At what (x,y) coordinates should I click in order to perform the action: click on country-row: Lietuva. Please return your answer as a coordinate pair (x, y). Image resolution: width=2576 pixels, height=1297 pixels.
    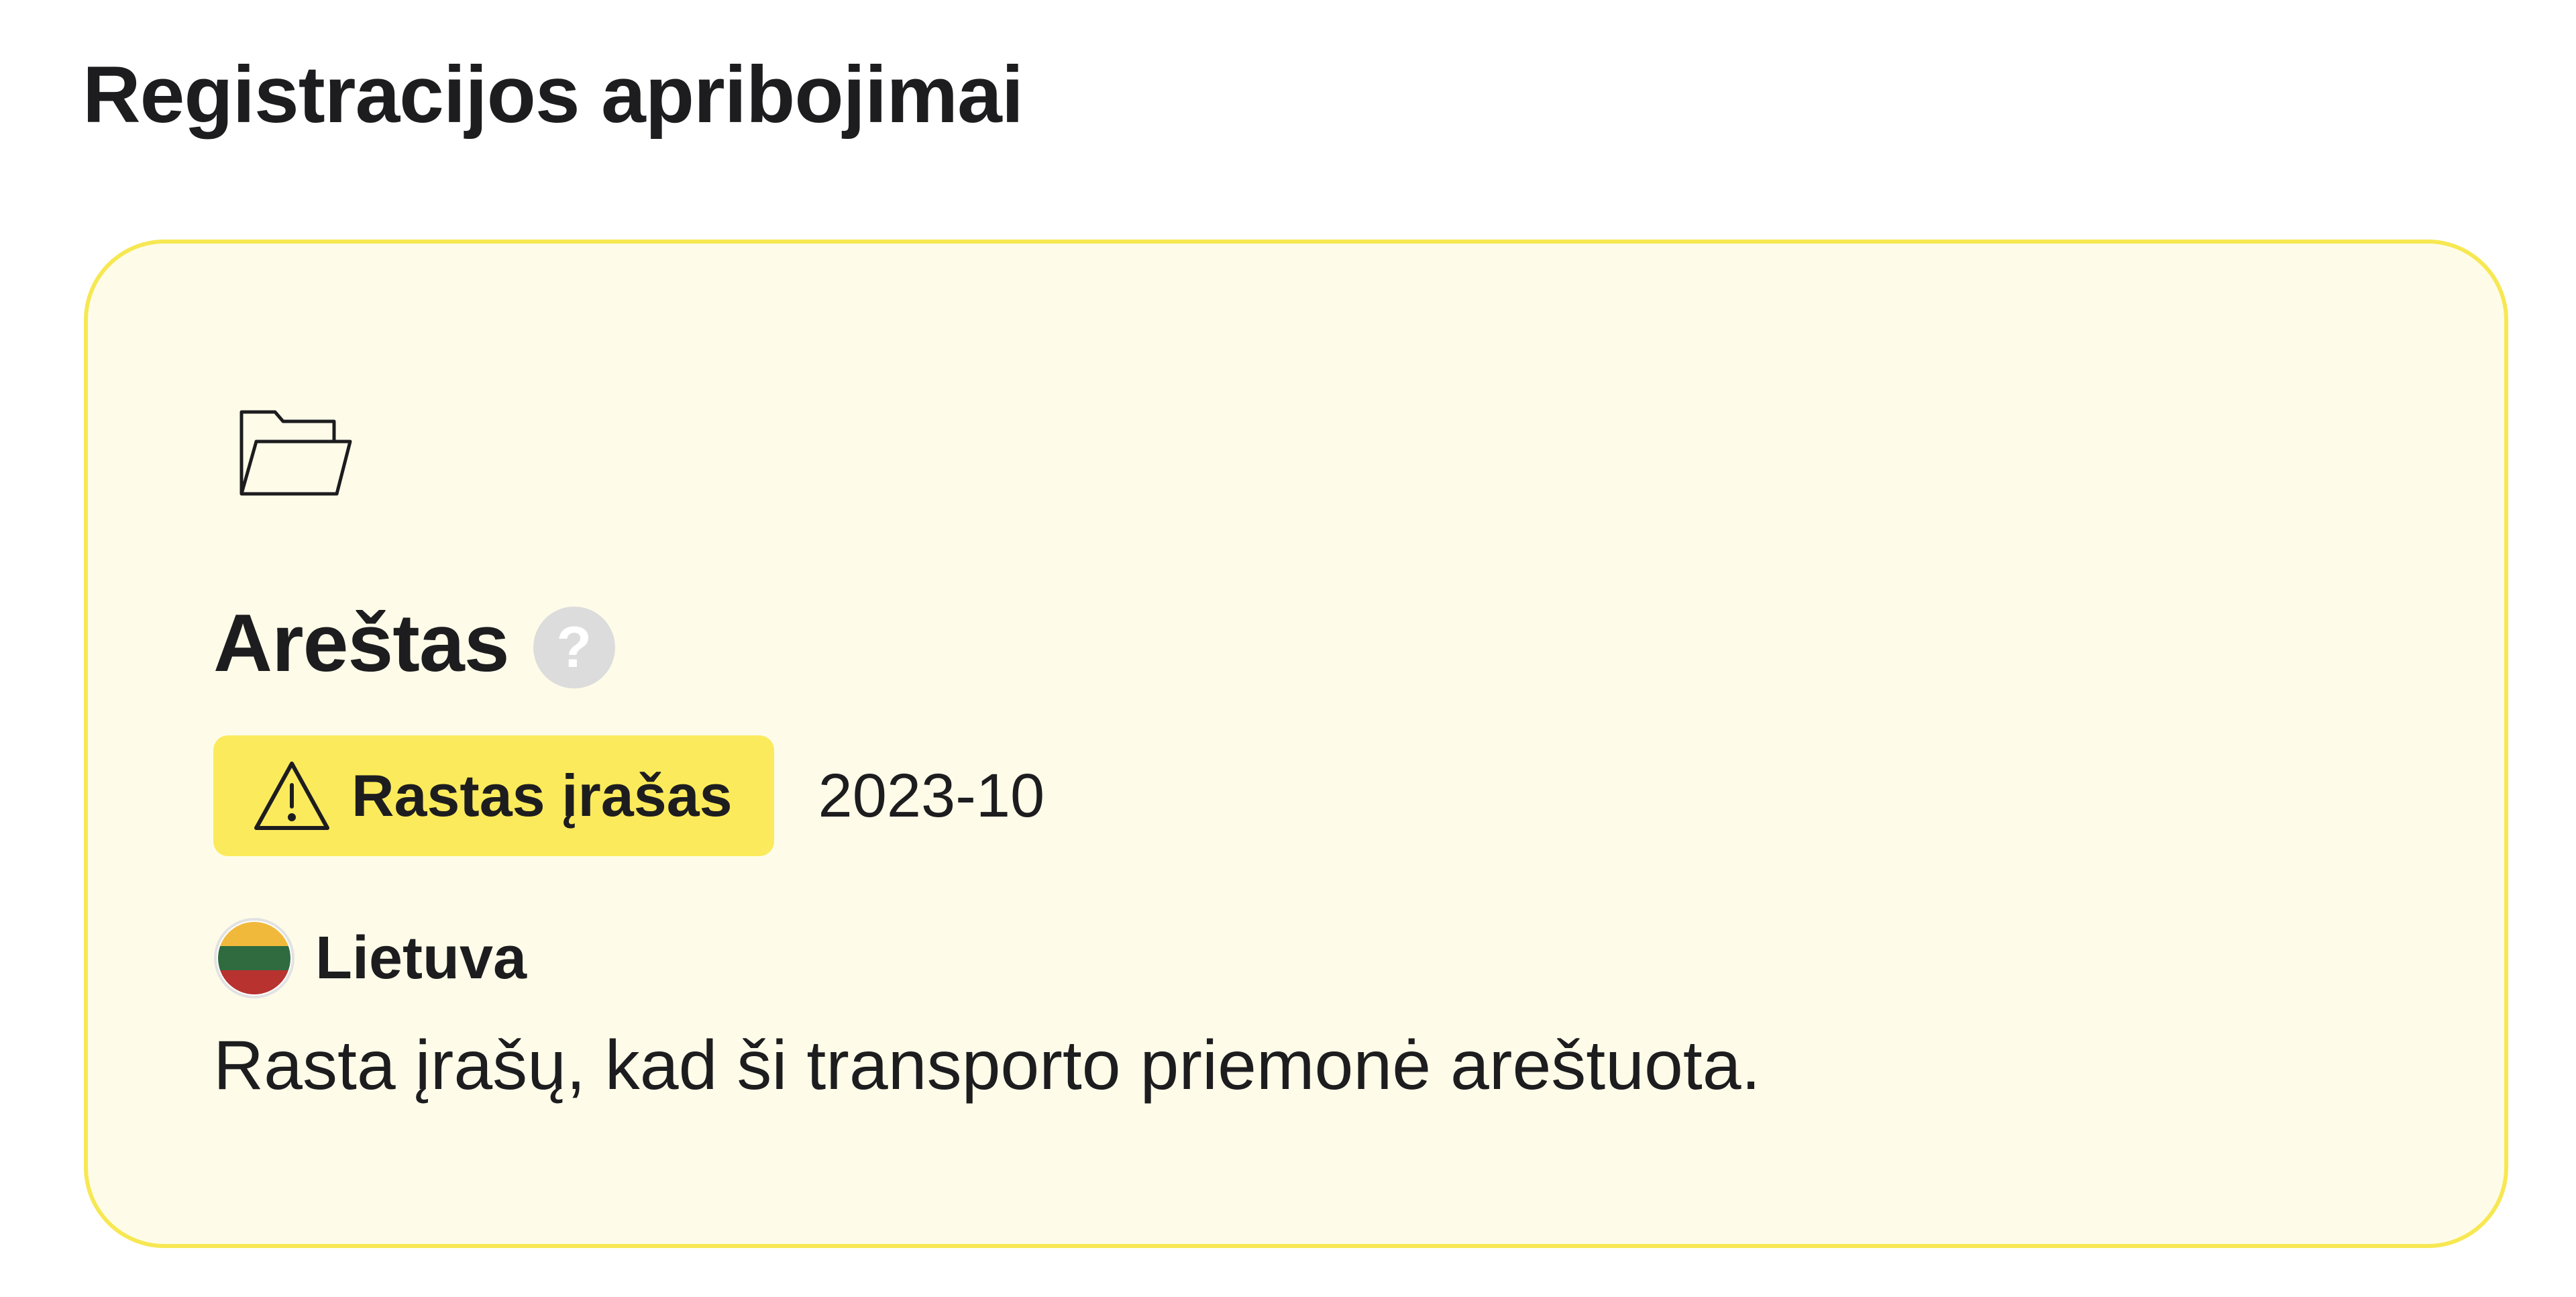
    Looking at the image, I should click on (370, 958).